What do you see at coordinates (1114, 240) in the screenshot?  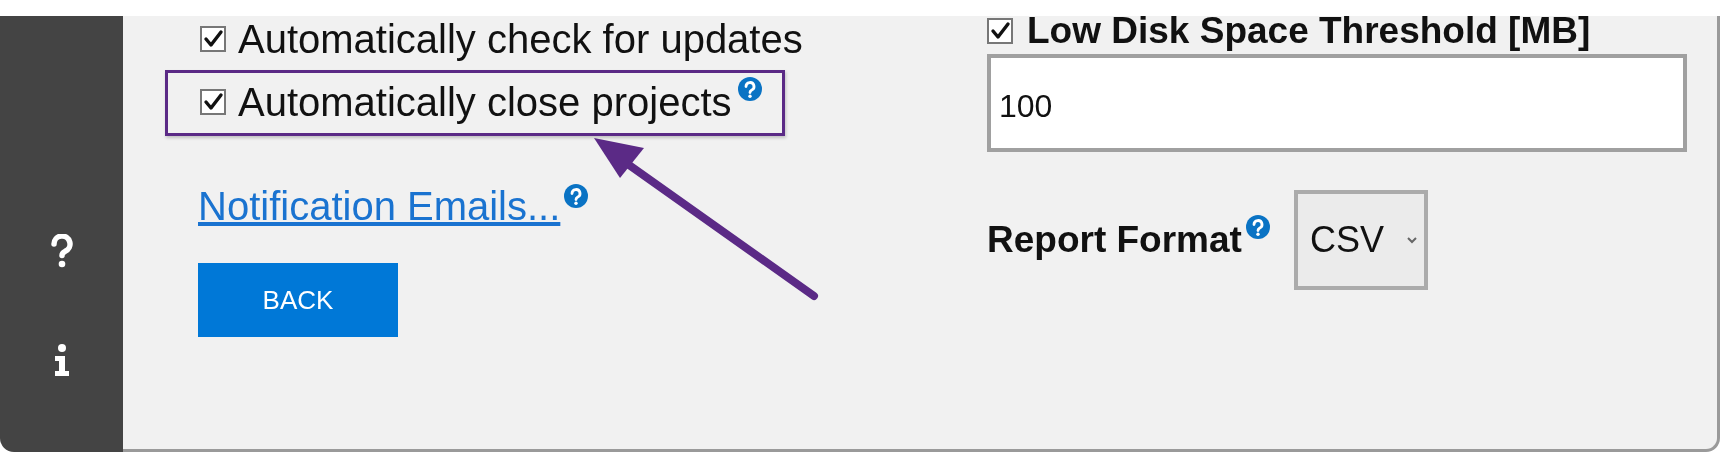 I see `field-label: Report Format` at bounding box center [1114, 240].